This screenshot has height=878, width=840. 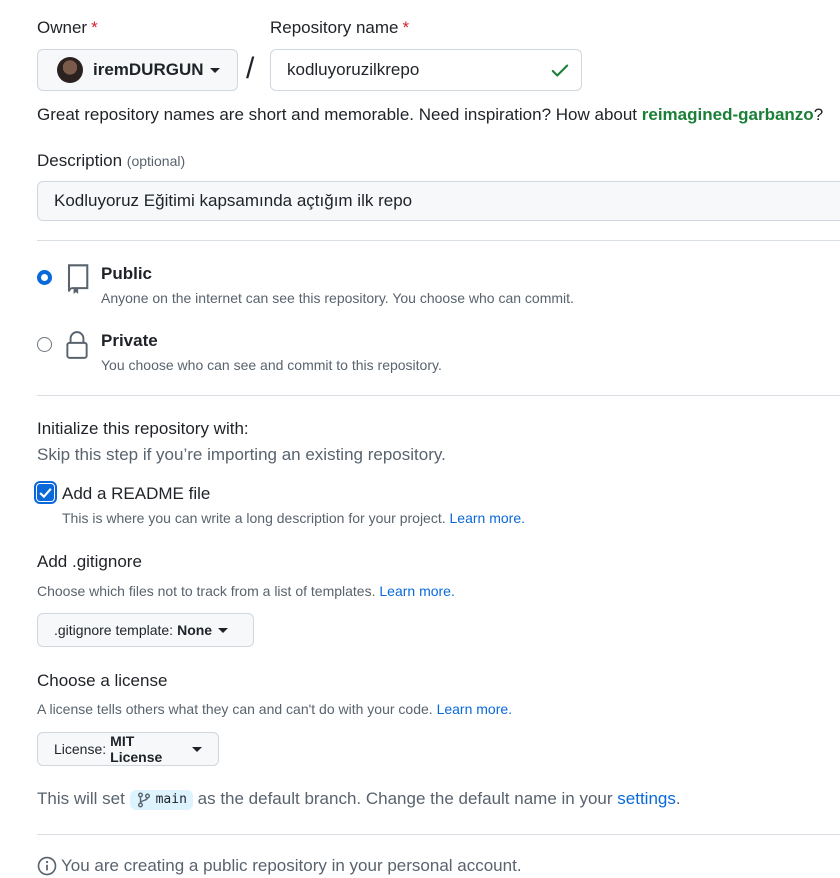 What do you see at coordinates (127, 273) in the screenshot?
I see `public-title: Public` at bounding box center [127, 273].